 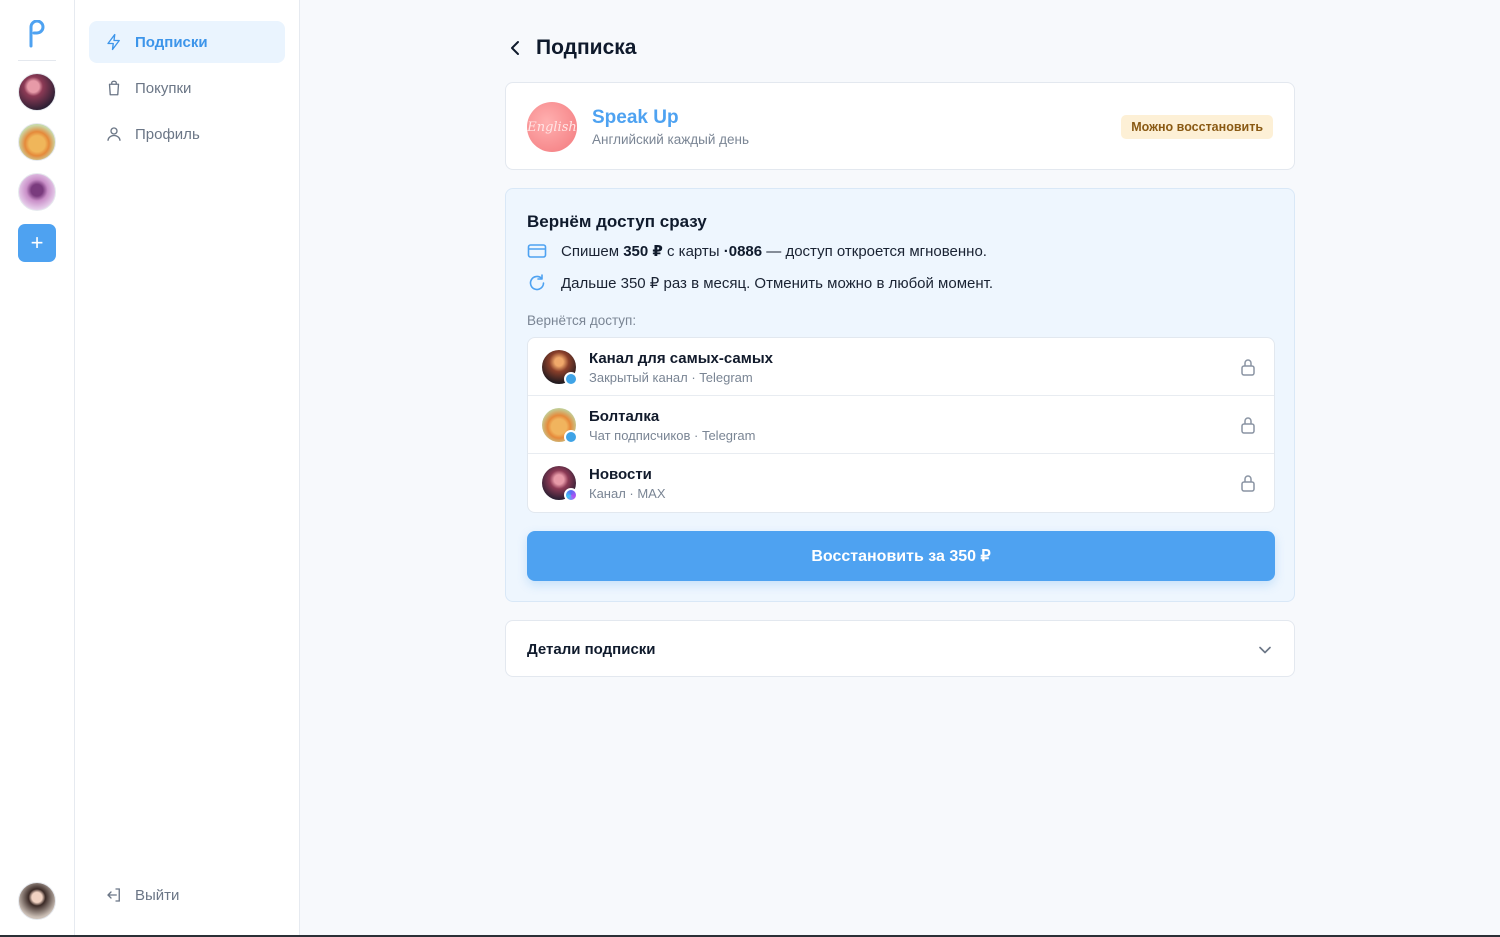 I want to click on page-title: Подписка, so click(x=586, y=47).